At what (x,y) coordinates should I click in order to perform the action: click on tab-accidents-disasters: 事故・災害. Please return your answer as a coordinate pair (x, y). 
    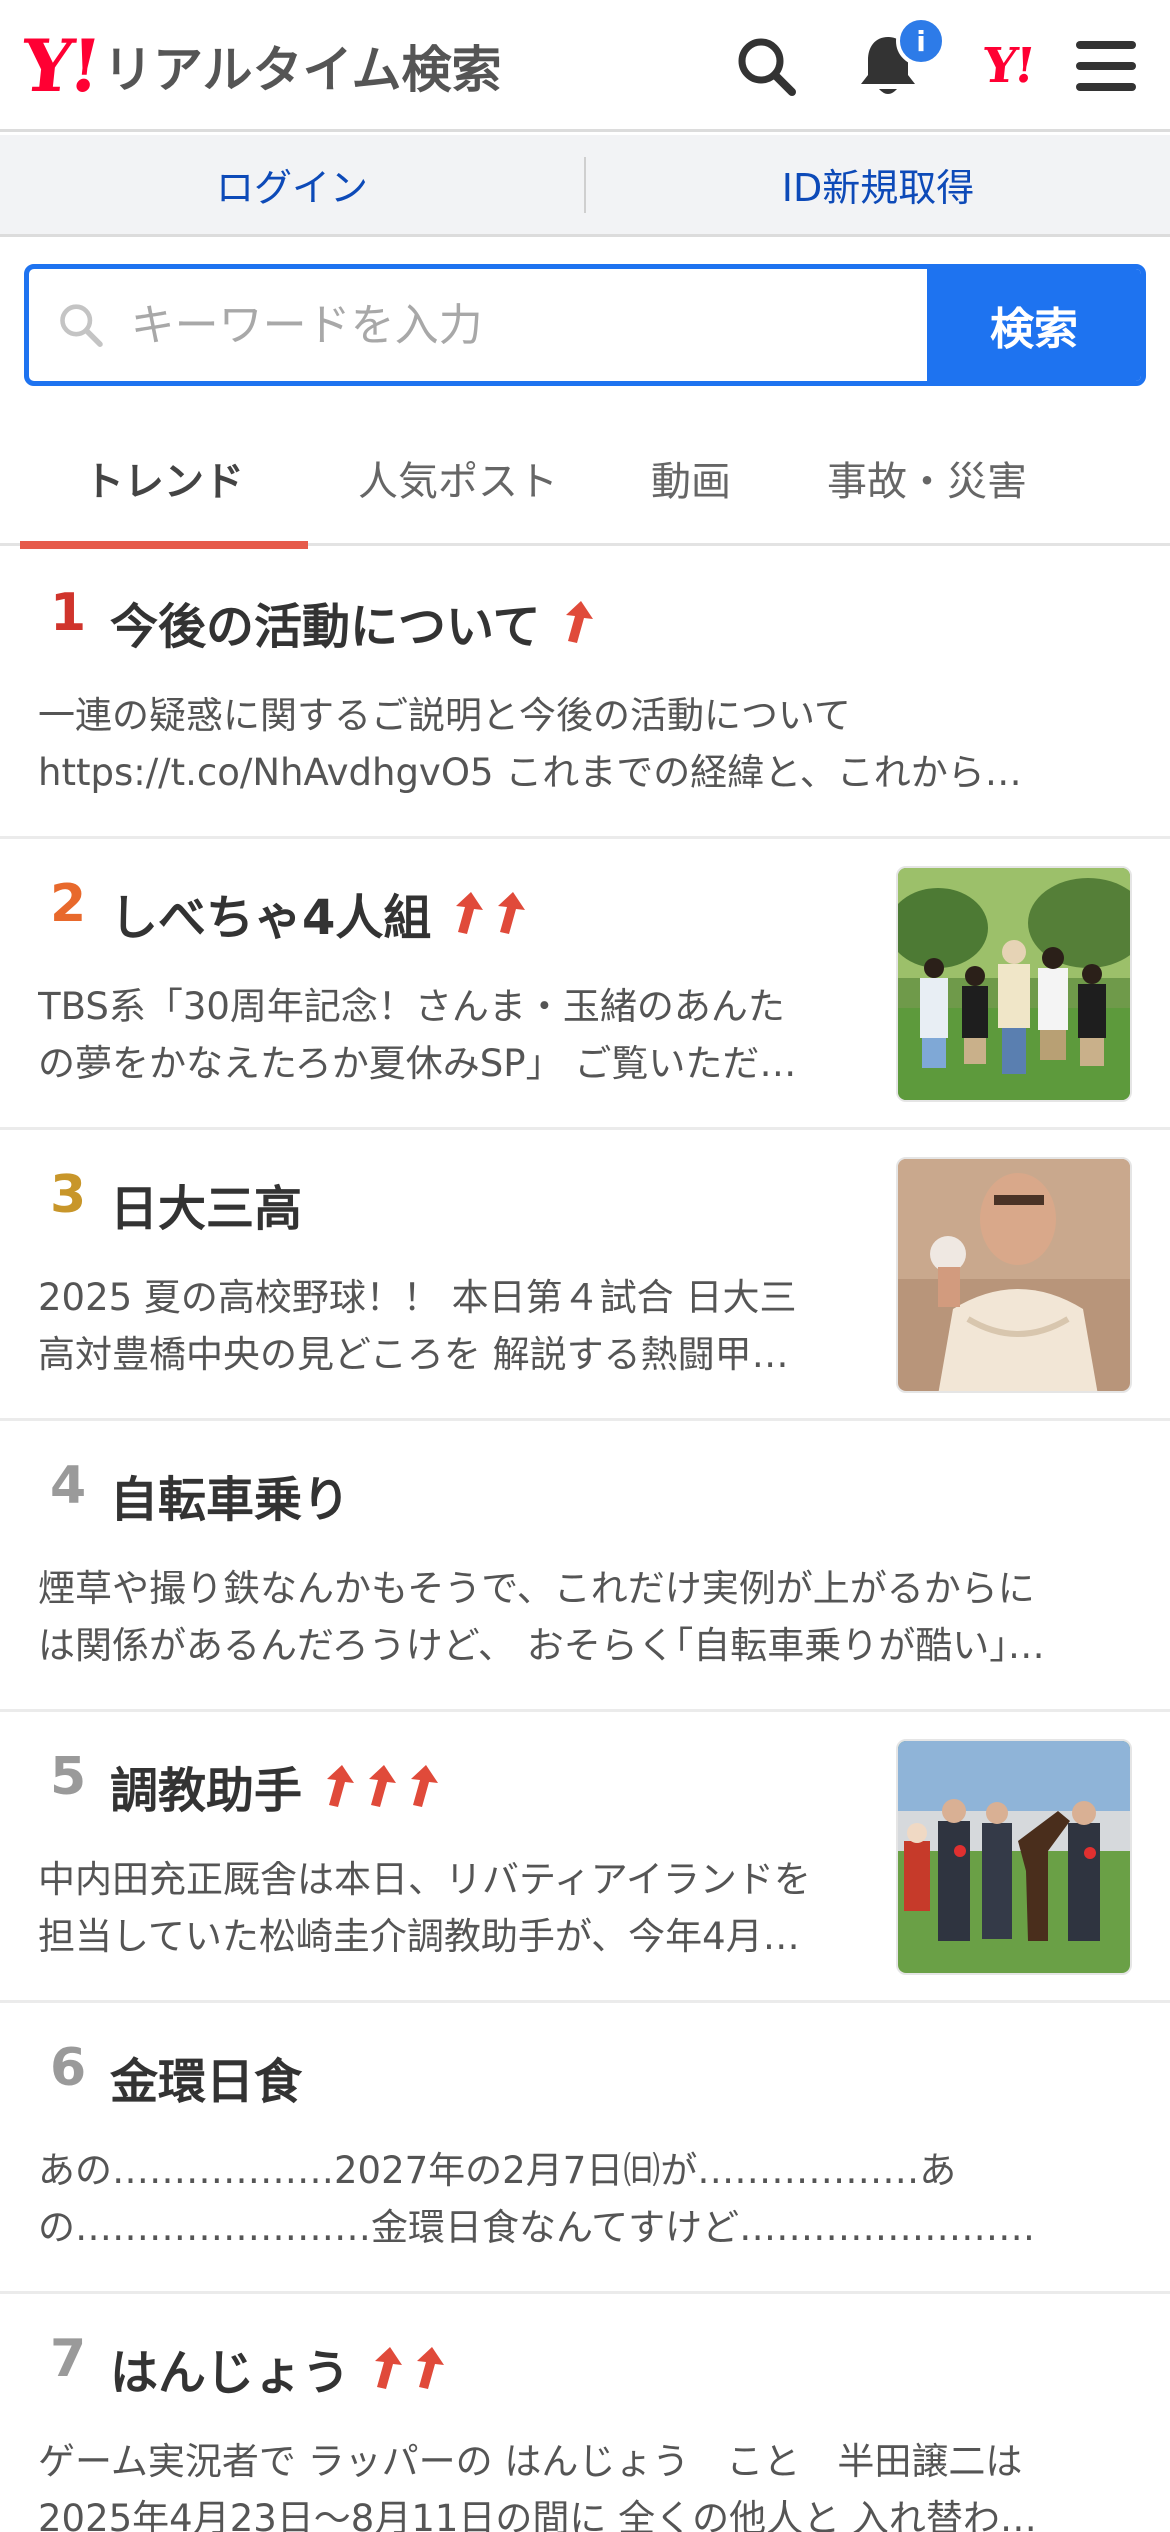
    Looking at the image, I should click on (927, 478).